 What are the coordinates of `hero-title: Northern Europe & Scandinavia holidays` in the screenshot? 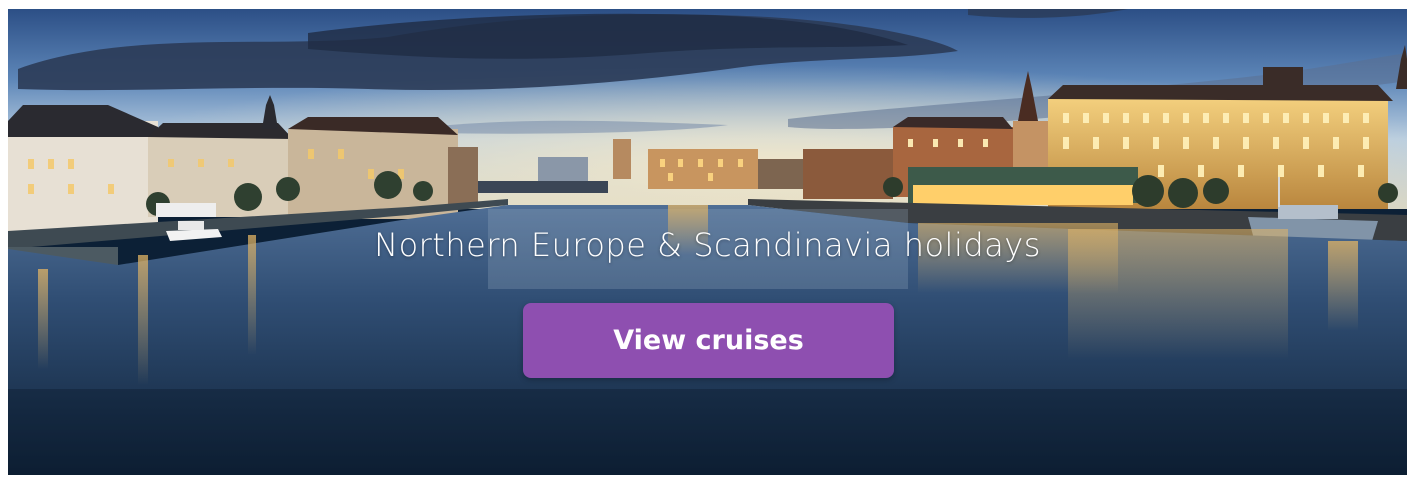 It's located at (707, 245).